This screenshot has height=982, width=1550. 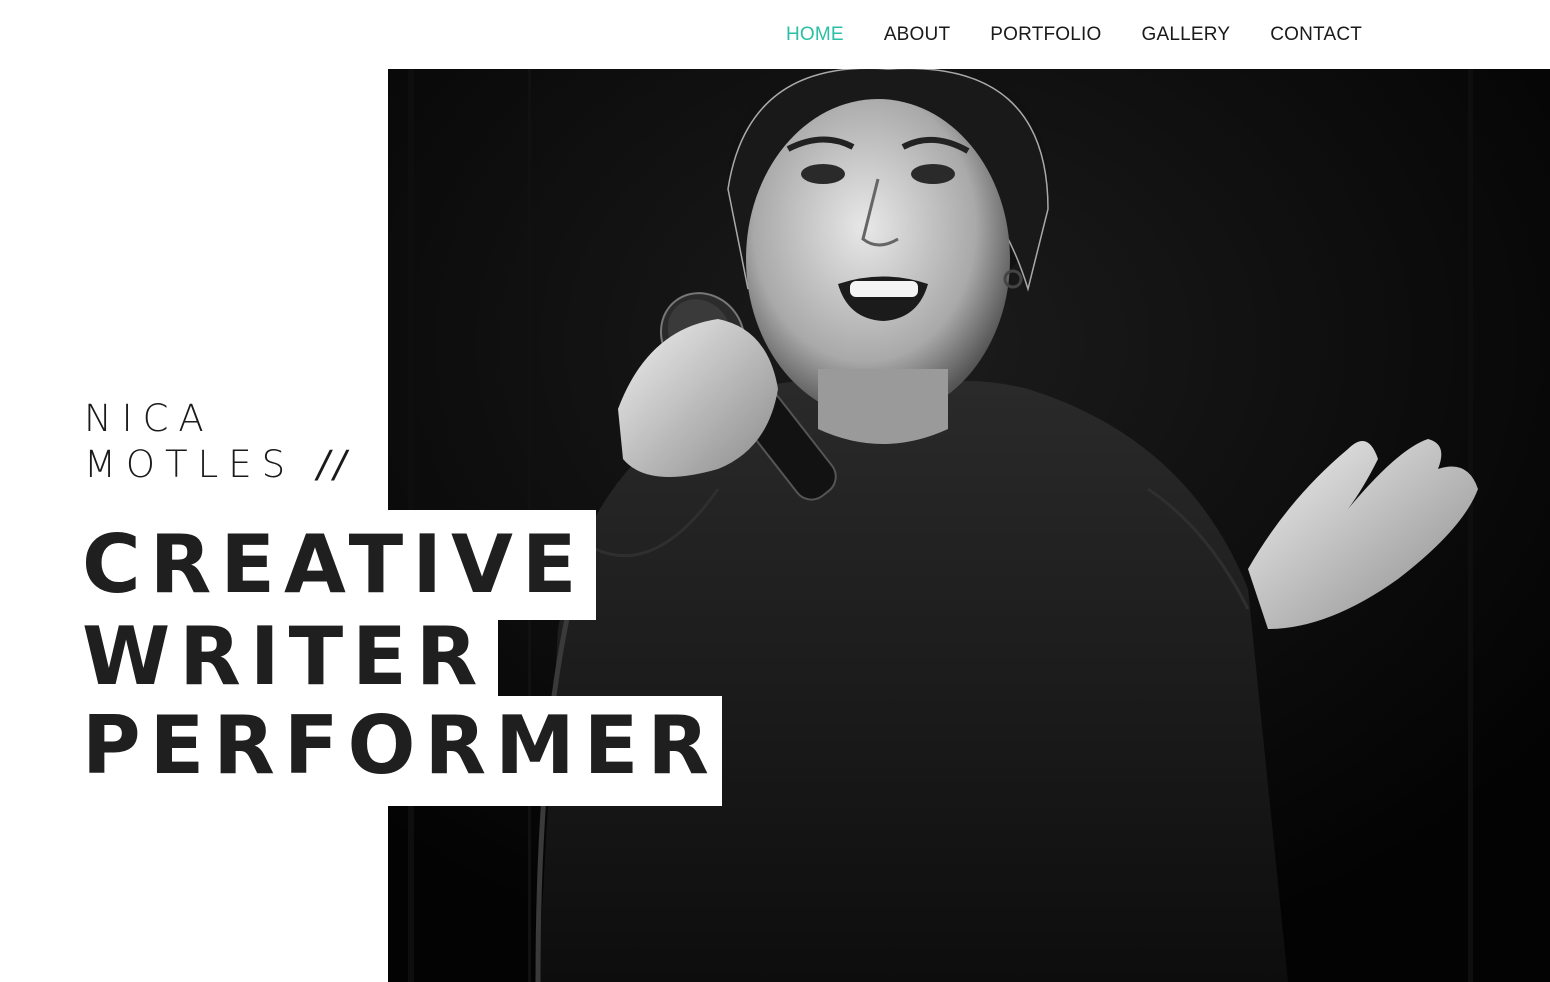 I want to click on performer-name: NICA MOTLES //, so click(x=217, y=442).